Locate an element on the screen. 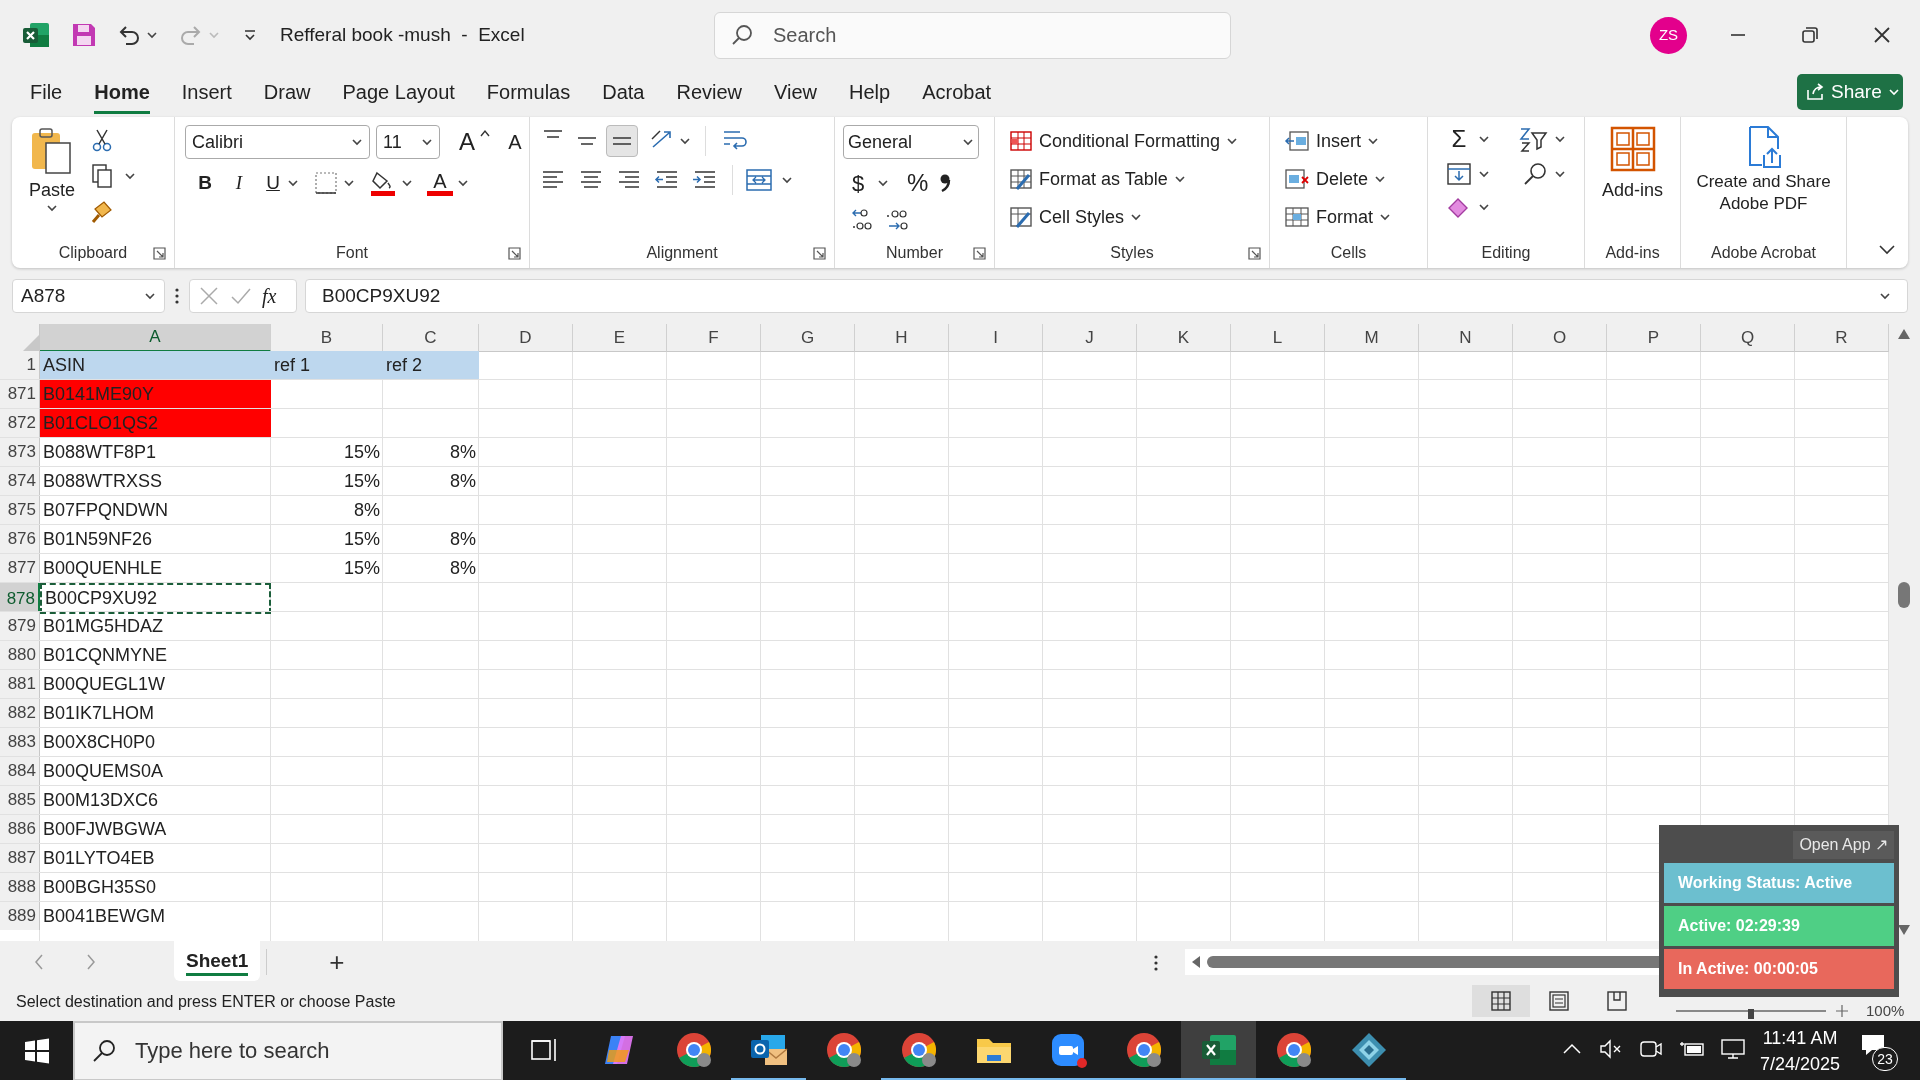 Image resolution: width=1920 pixels, height=1080 pixels. column-header: N is located at coordinates (1466, 338).